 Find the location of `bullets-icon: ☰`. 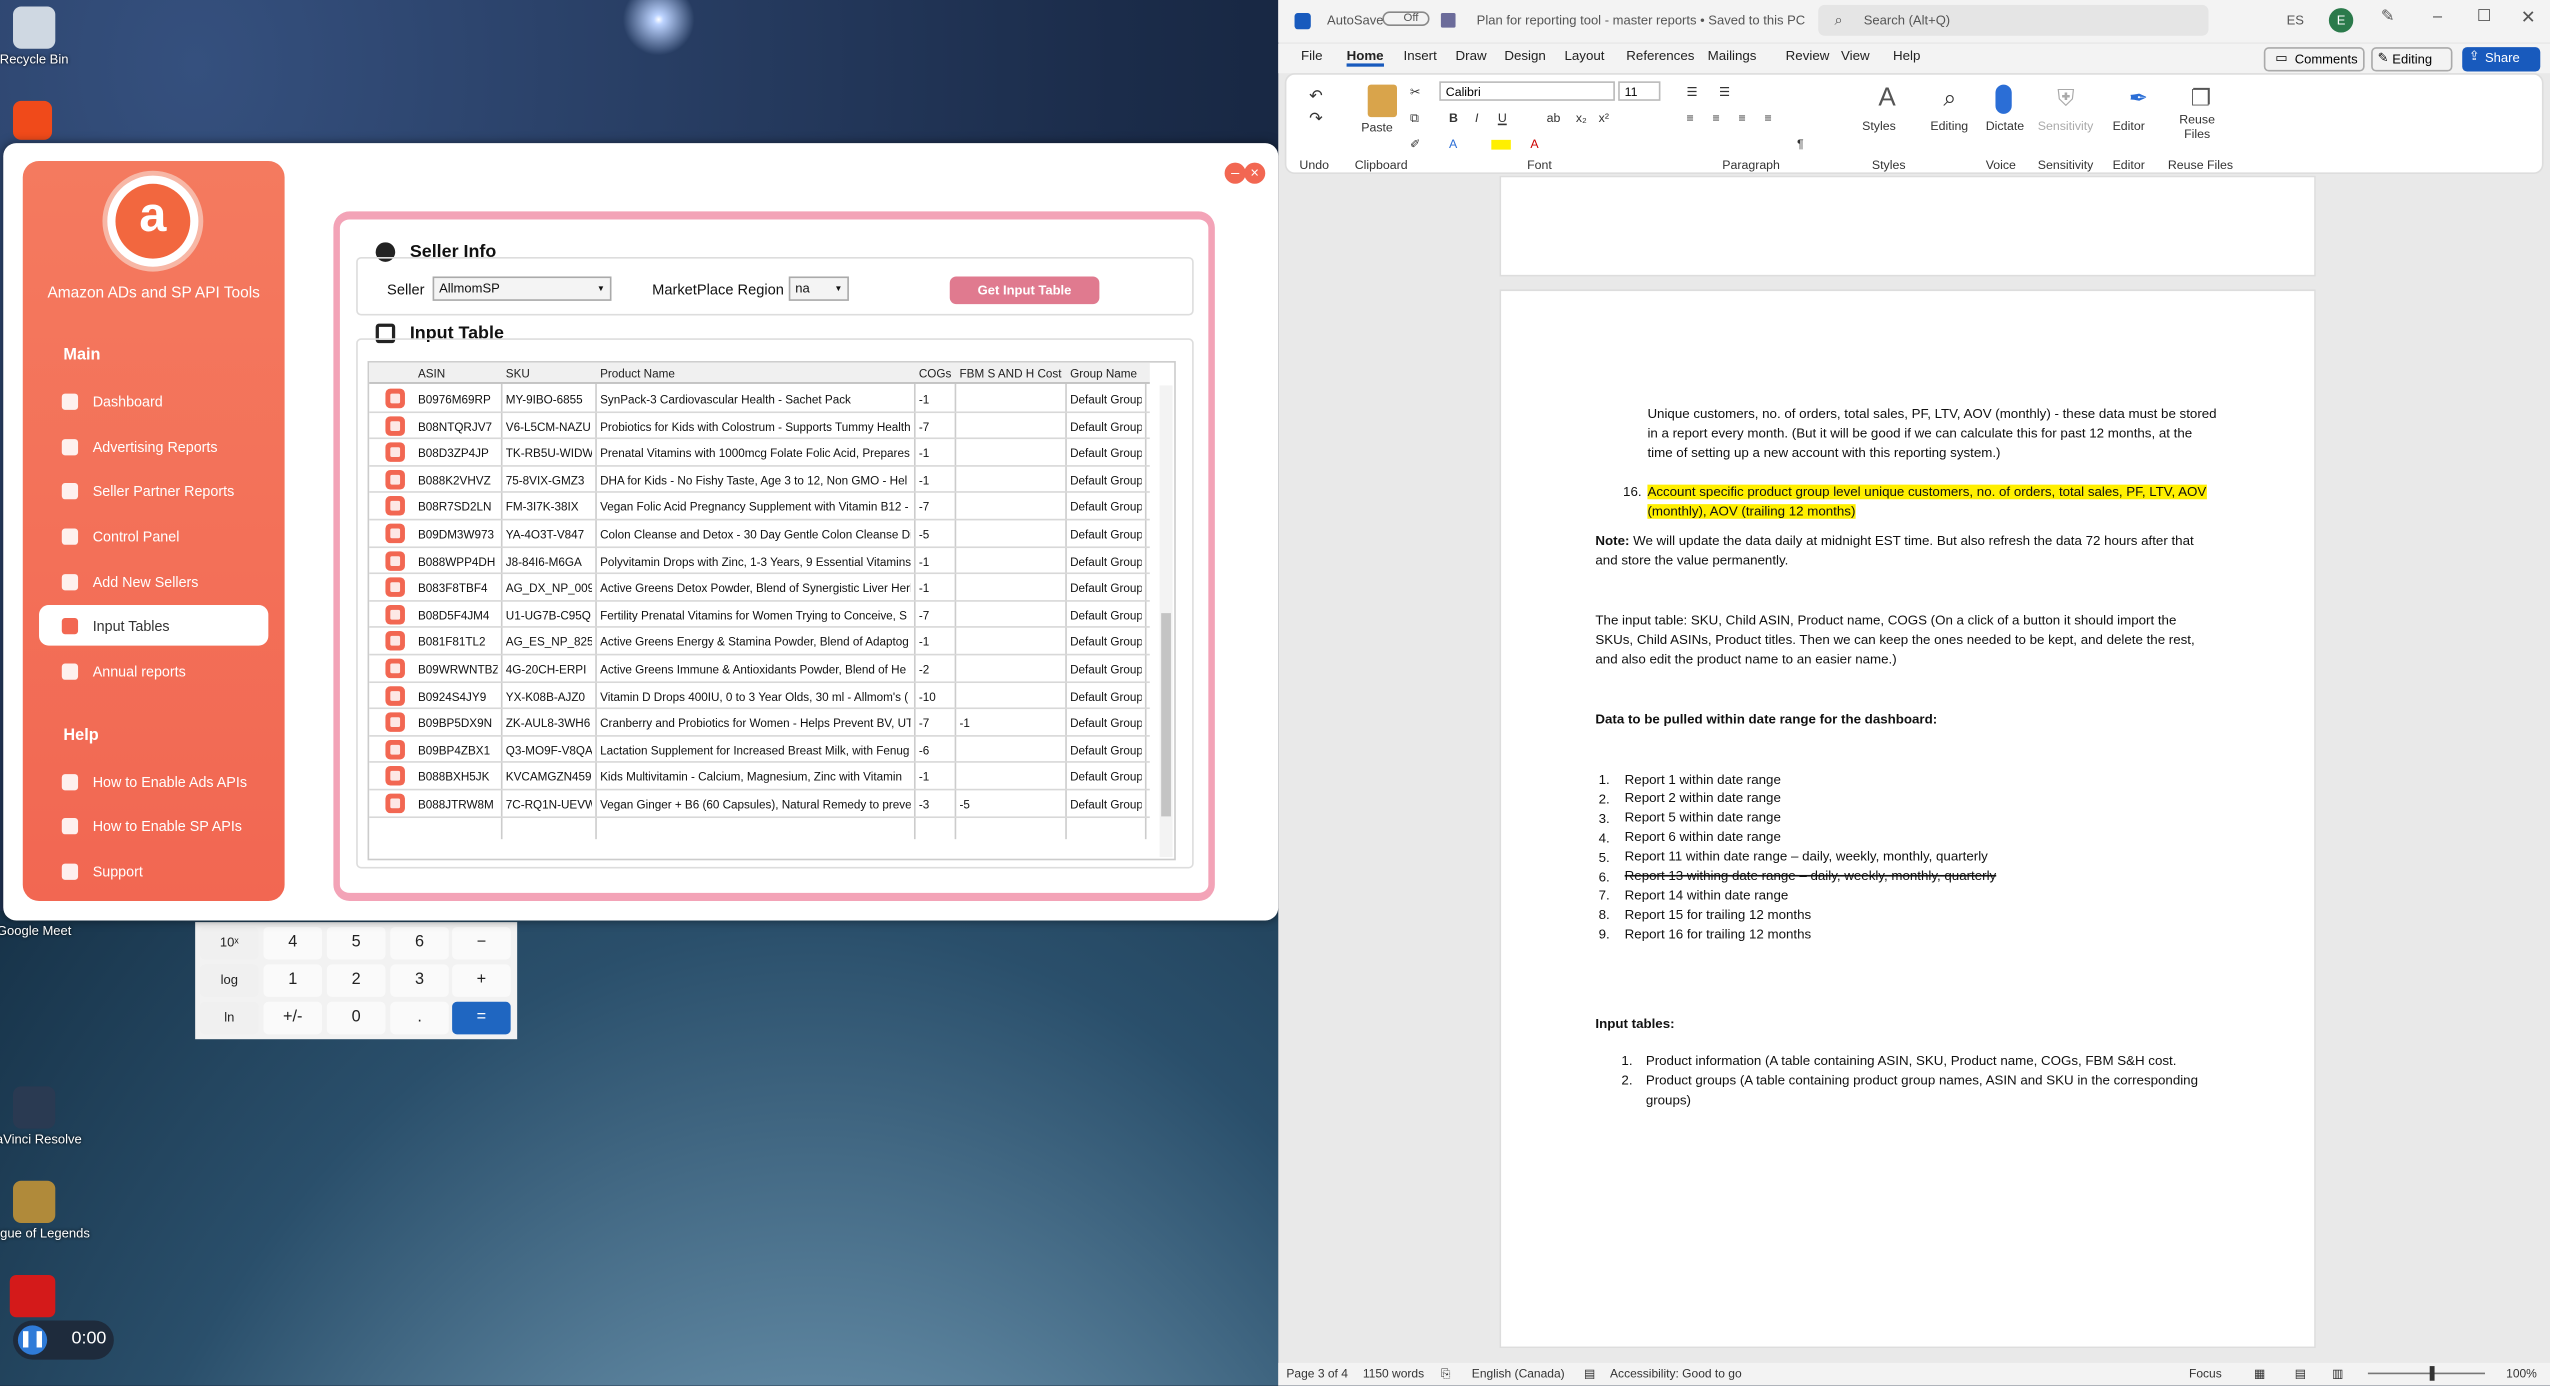

bullets-icon: ☰ is located at coordinates (1691, 92).